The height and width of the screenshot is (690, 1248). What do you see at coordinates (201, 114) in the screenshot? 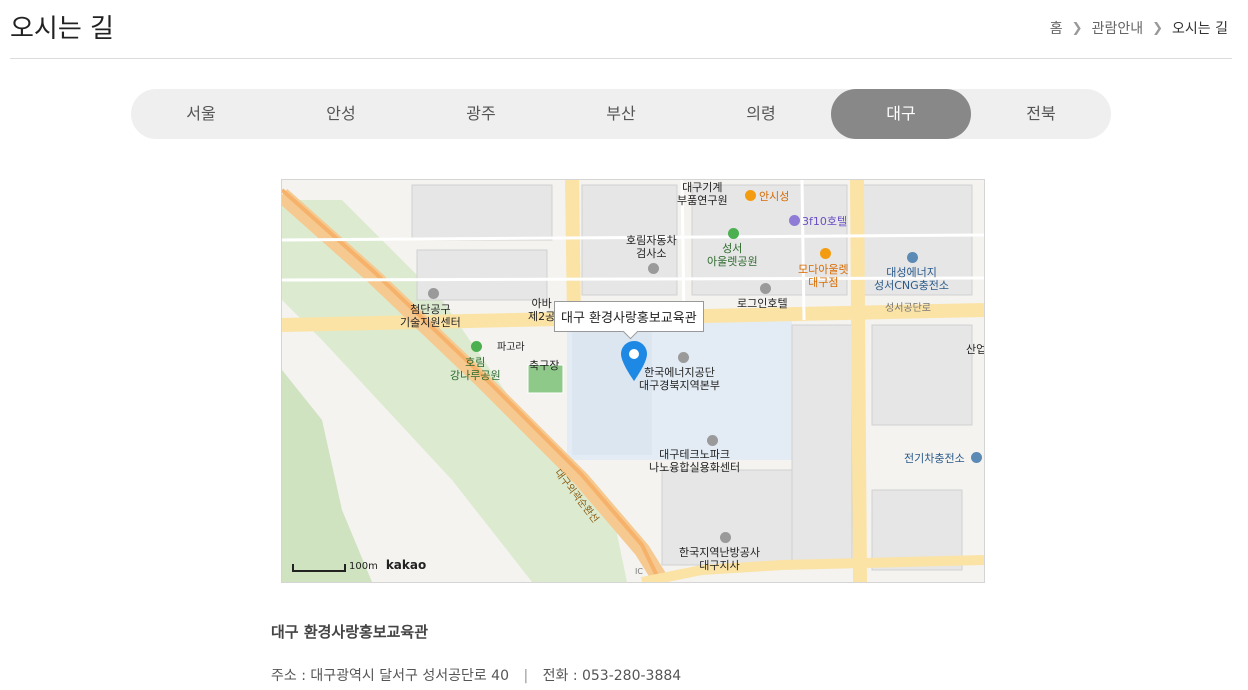
I see `tab-seoul: 서울` at bounding box center [201, 114].